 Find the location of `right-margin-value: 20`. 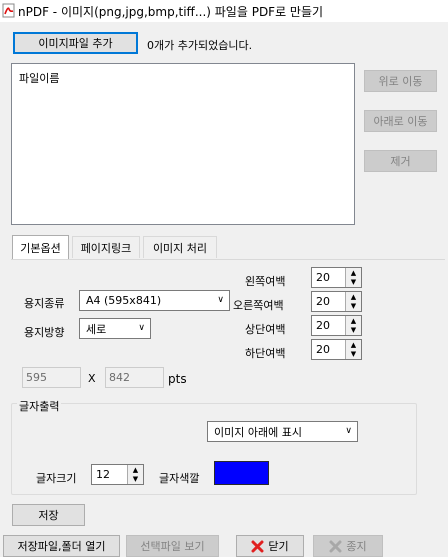

right-margin-value: 20 is located at coordinates (323, 301).